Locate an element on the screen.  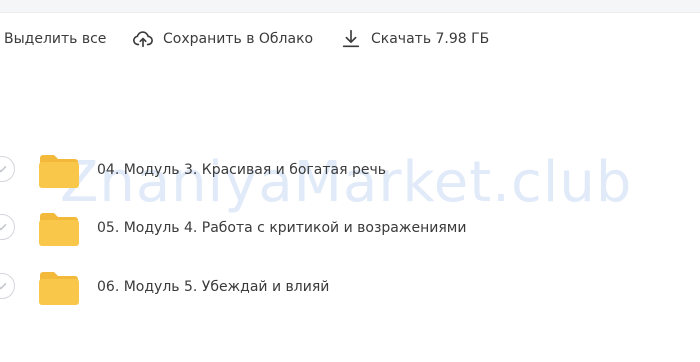
top-bar is located at coordinates (350, 6).